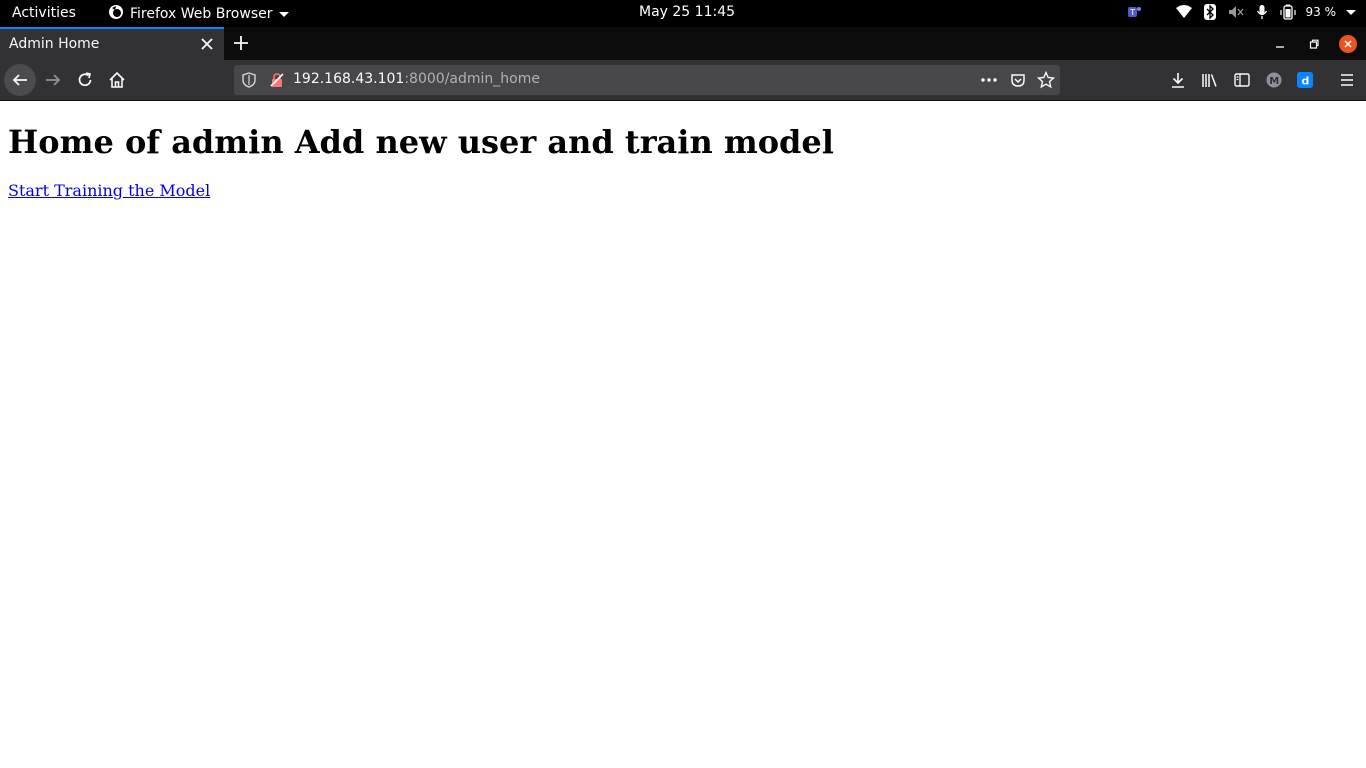  Describe the element at coordinates (1178, 80) in the screenshot. I see `downloads-icon` at that location.